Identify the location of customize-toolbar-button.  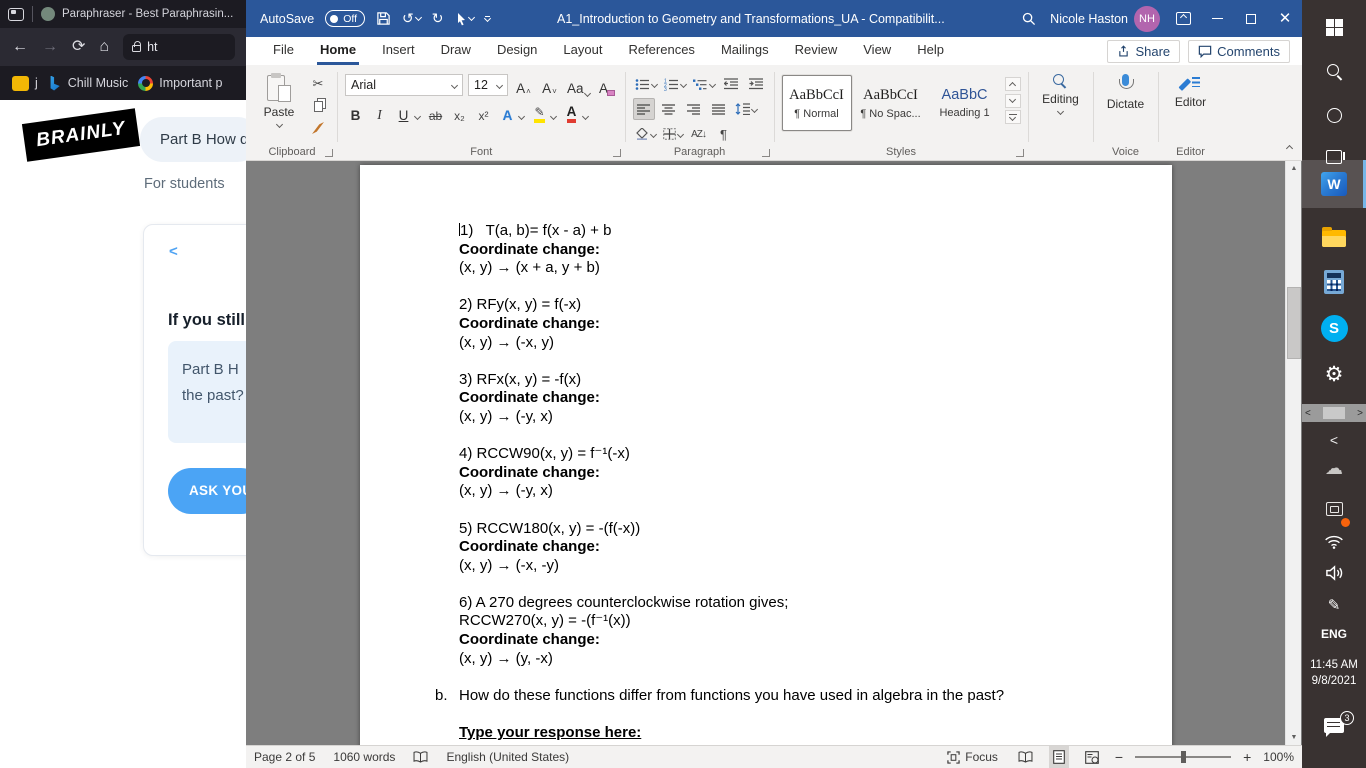
(487, 18).